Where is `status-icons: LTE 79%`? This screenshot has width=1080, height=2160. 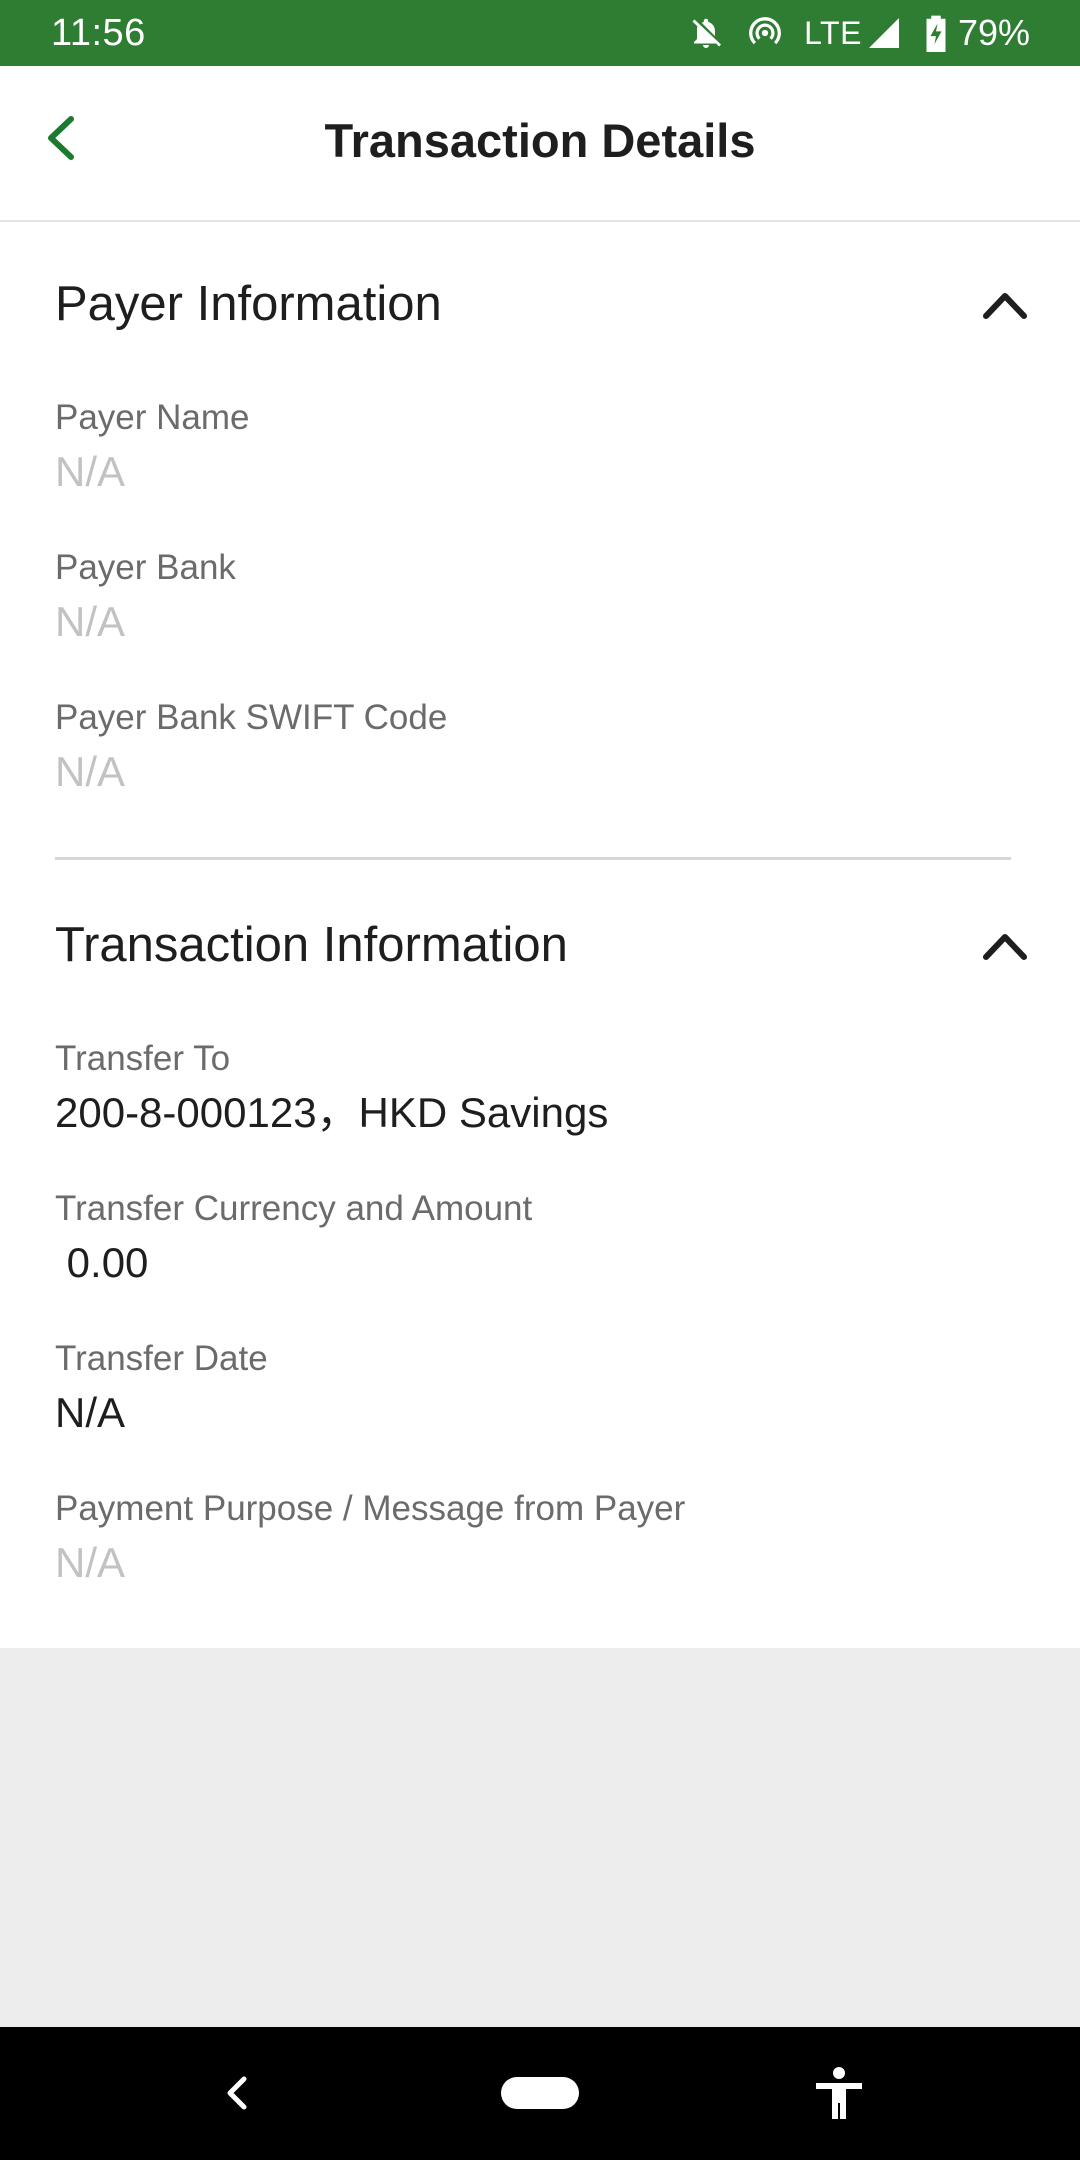 status-icons: LTE 79% is located at coordinates (848, 33).